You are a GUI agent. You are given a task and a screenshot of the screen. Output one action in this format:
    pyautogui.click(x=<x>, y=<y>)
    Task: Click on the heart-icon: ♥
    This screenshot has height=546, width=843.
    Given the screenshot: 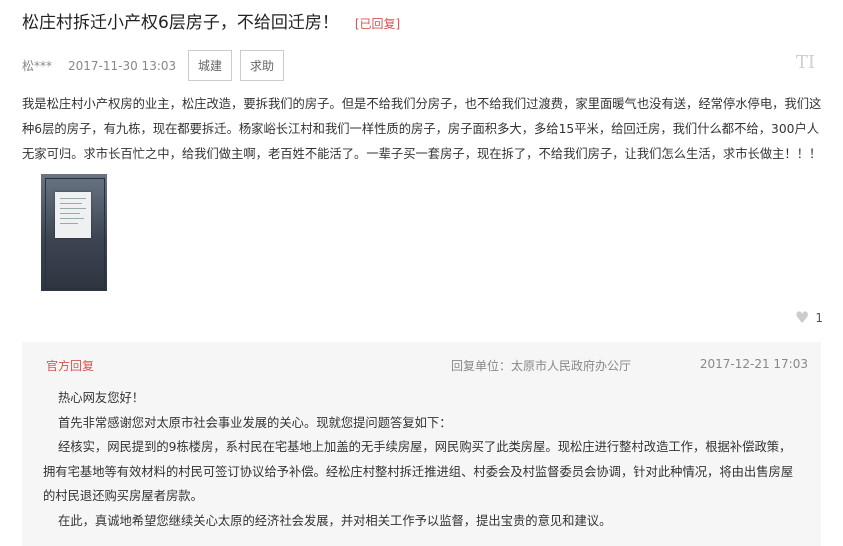 What is the action you would take?
    pyautogui.click(x=802, y=317)
    